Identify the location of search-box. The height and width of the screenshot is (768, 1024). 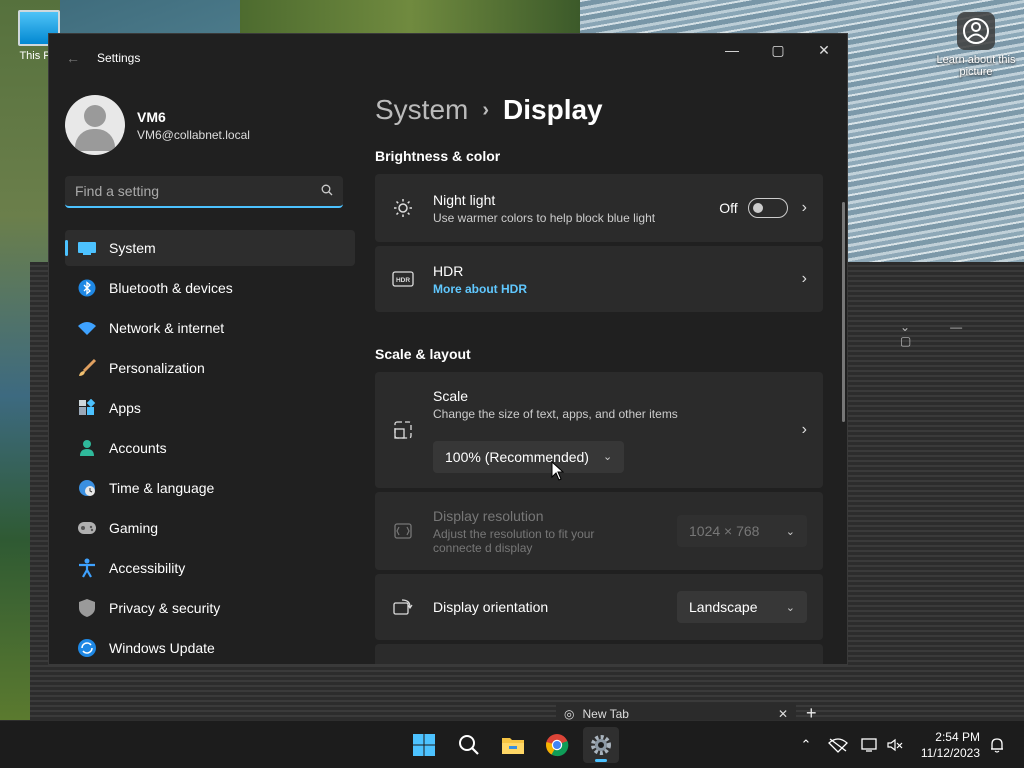
(204, 192).